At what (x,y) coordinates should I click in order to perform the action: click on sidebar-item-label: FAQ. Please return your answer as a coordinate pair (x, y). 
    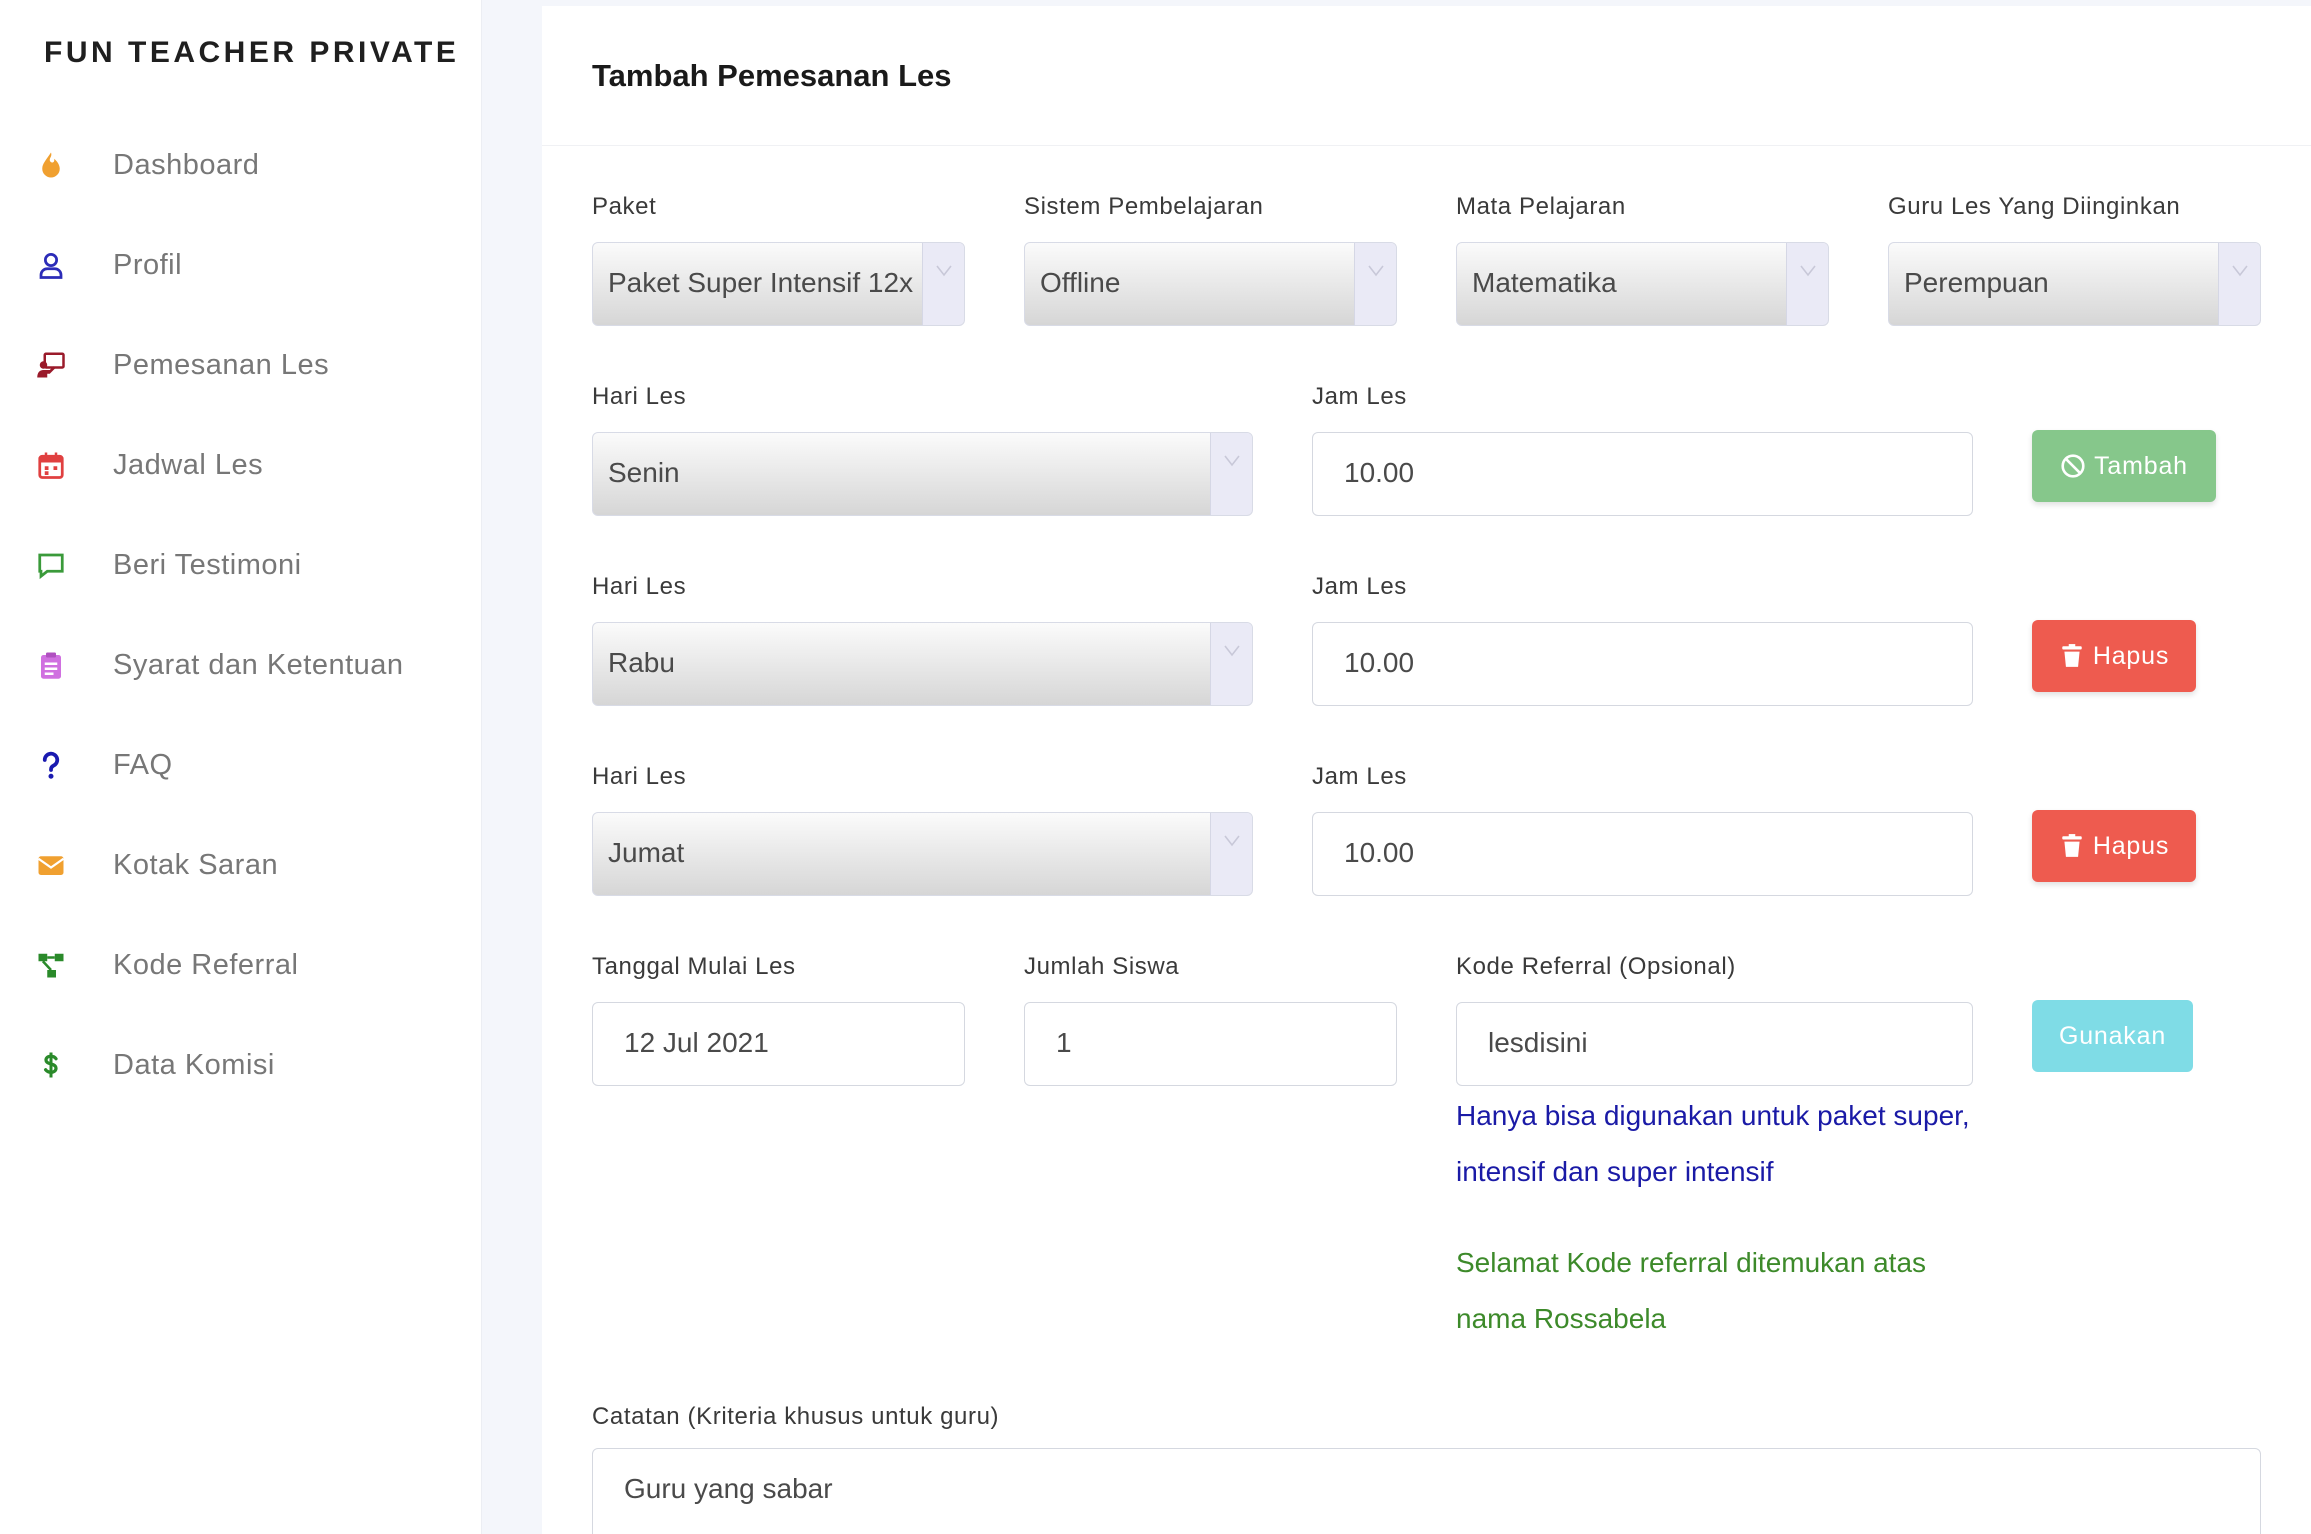
    Looking at the image, I should click on (143, 764).